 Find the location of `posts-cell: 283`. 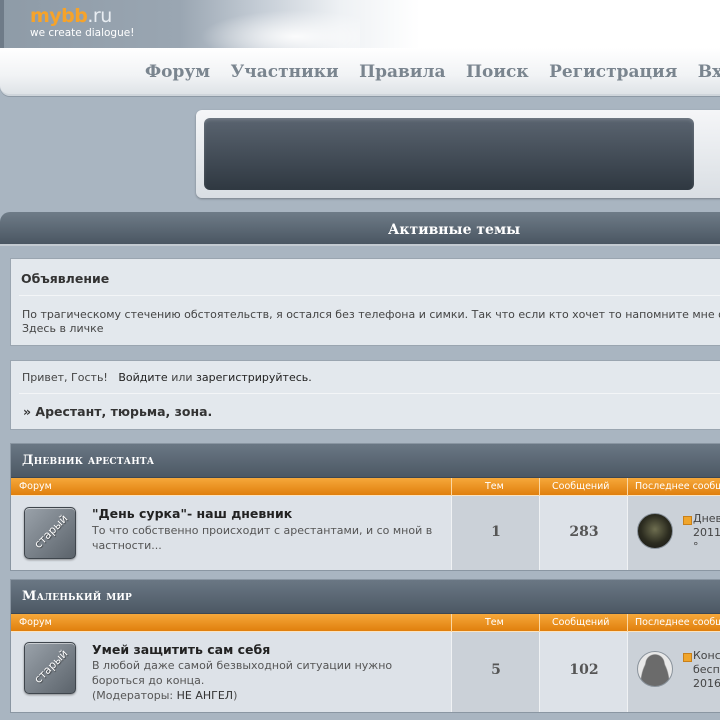

posts-cell: 283 is located at coordinates (583, 533).